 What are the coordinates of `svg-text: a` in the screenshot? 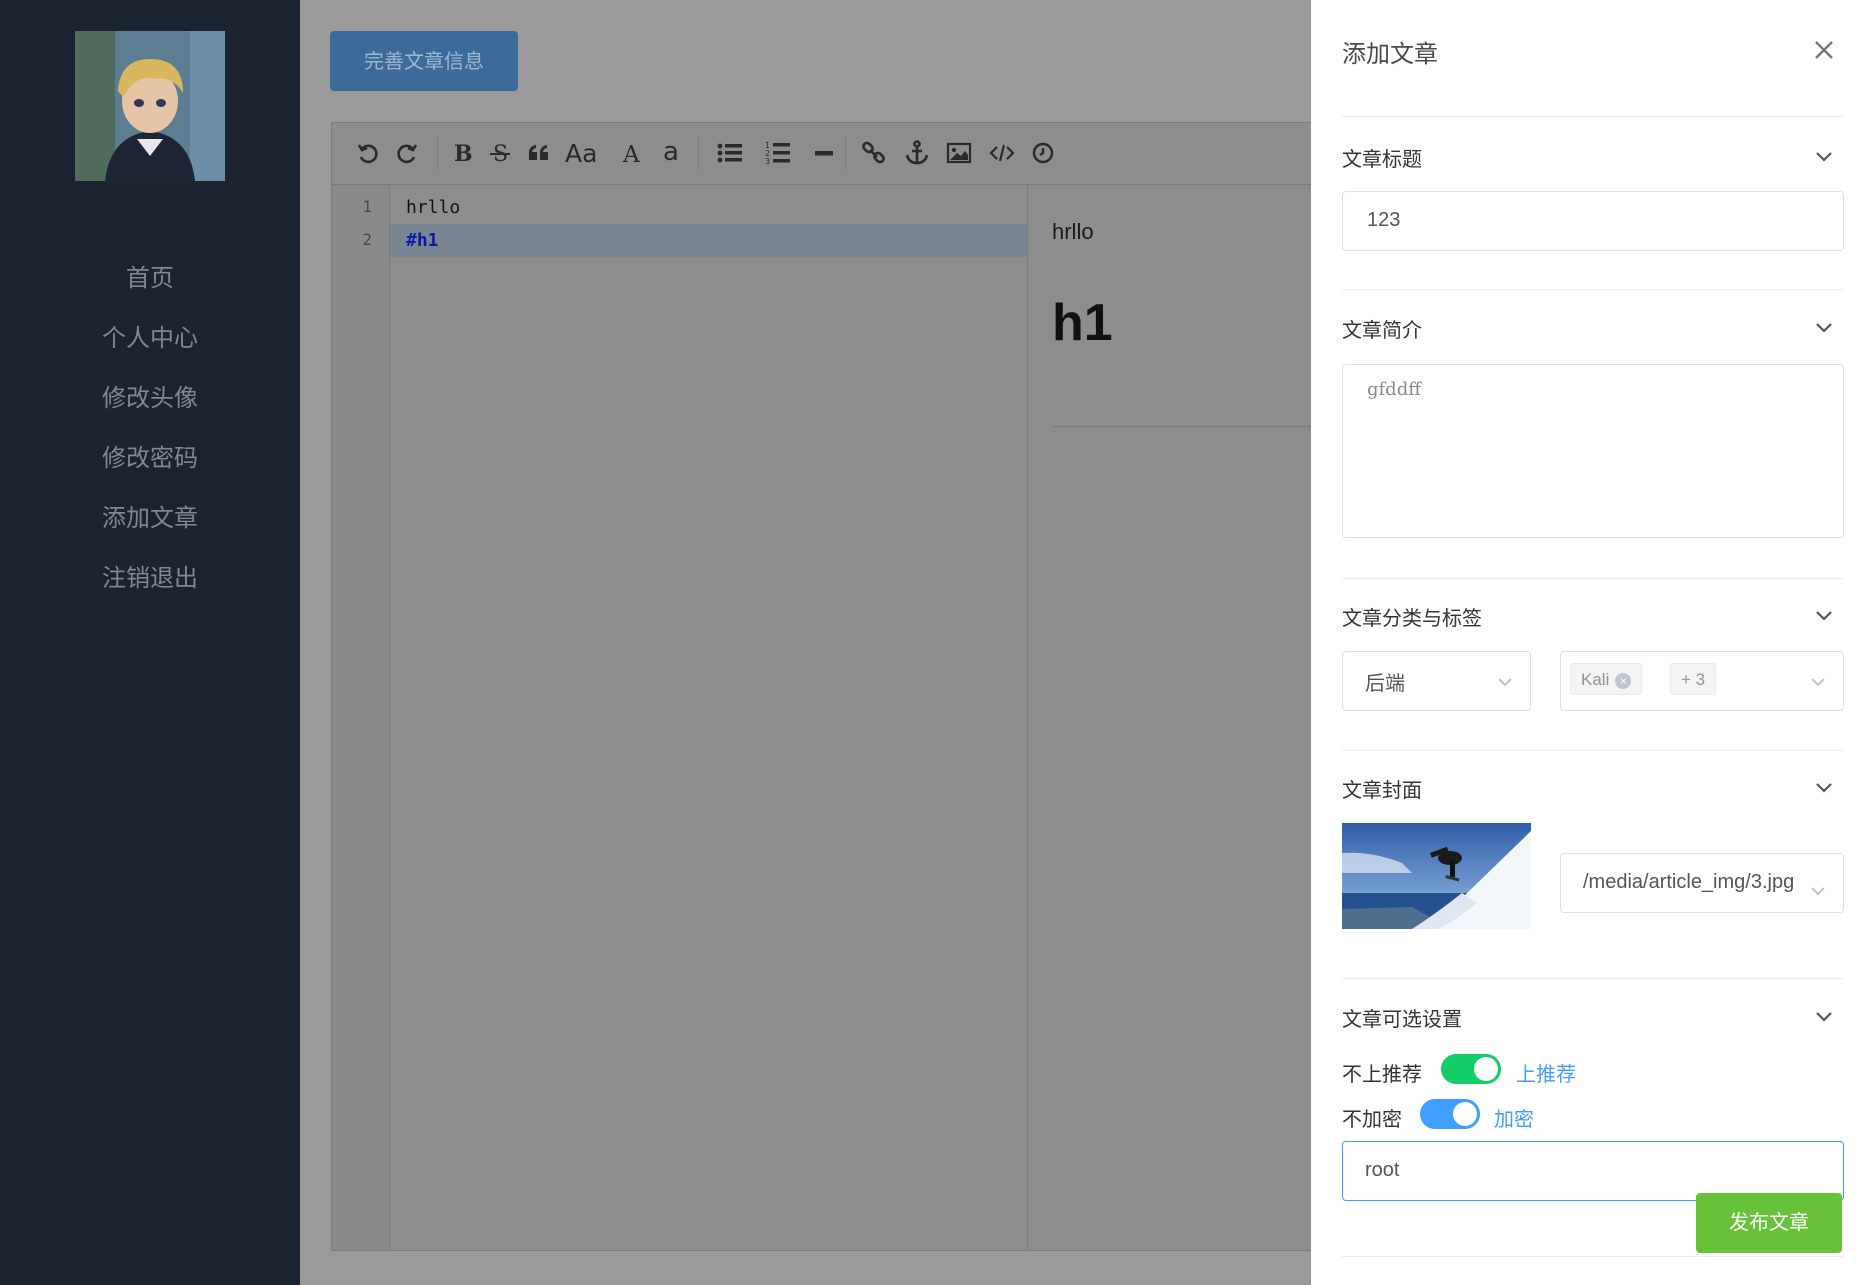 It's located at (671, 153).